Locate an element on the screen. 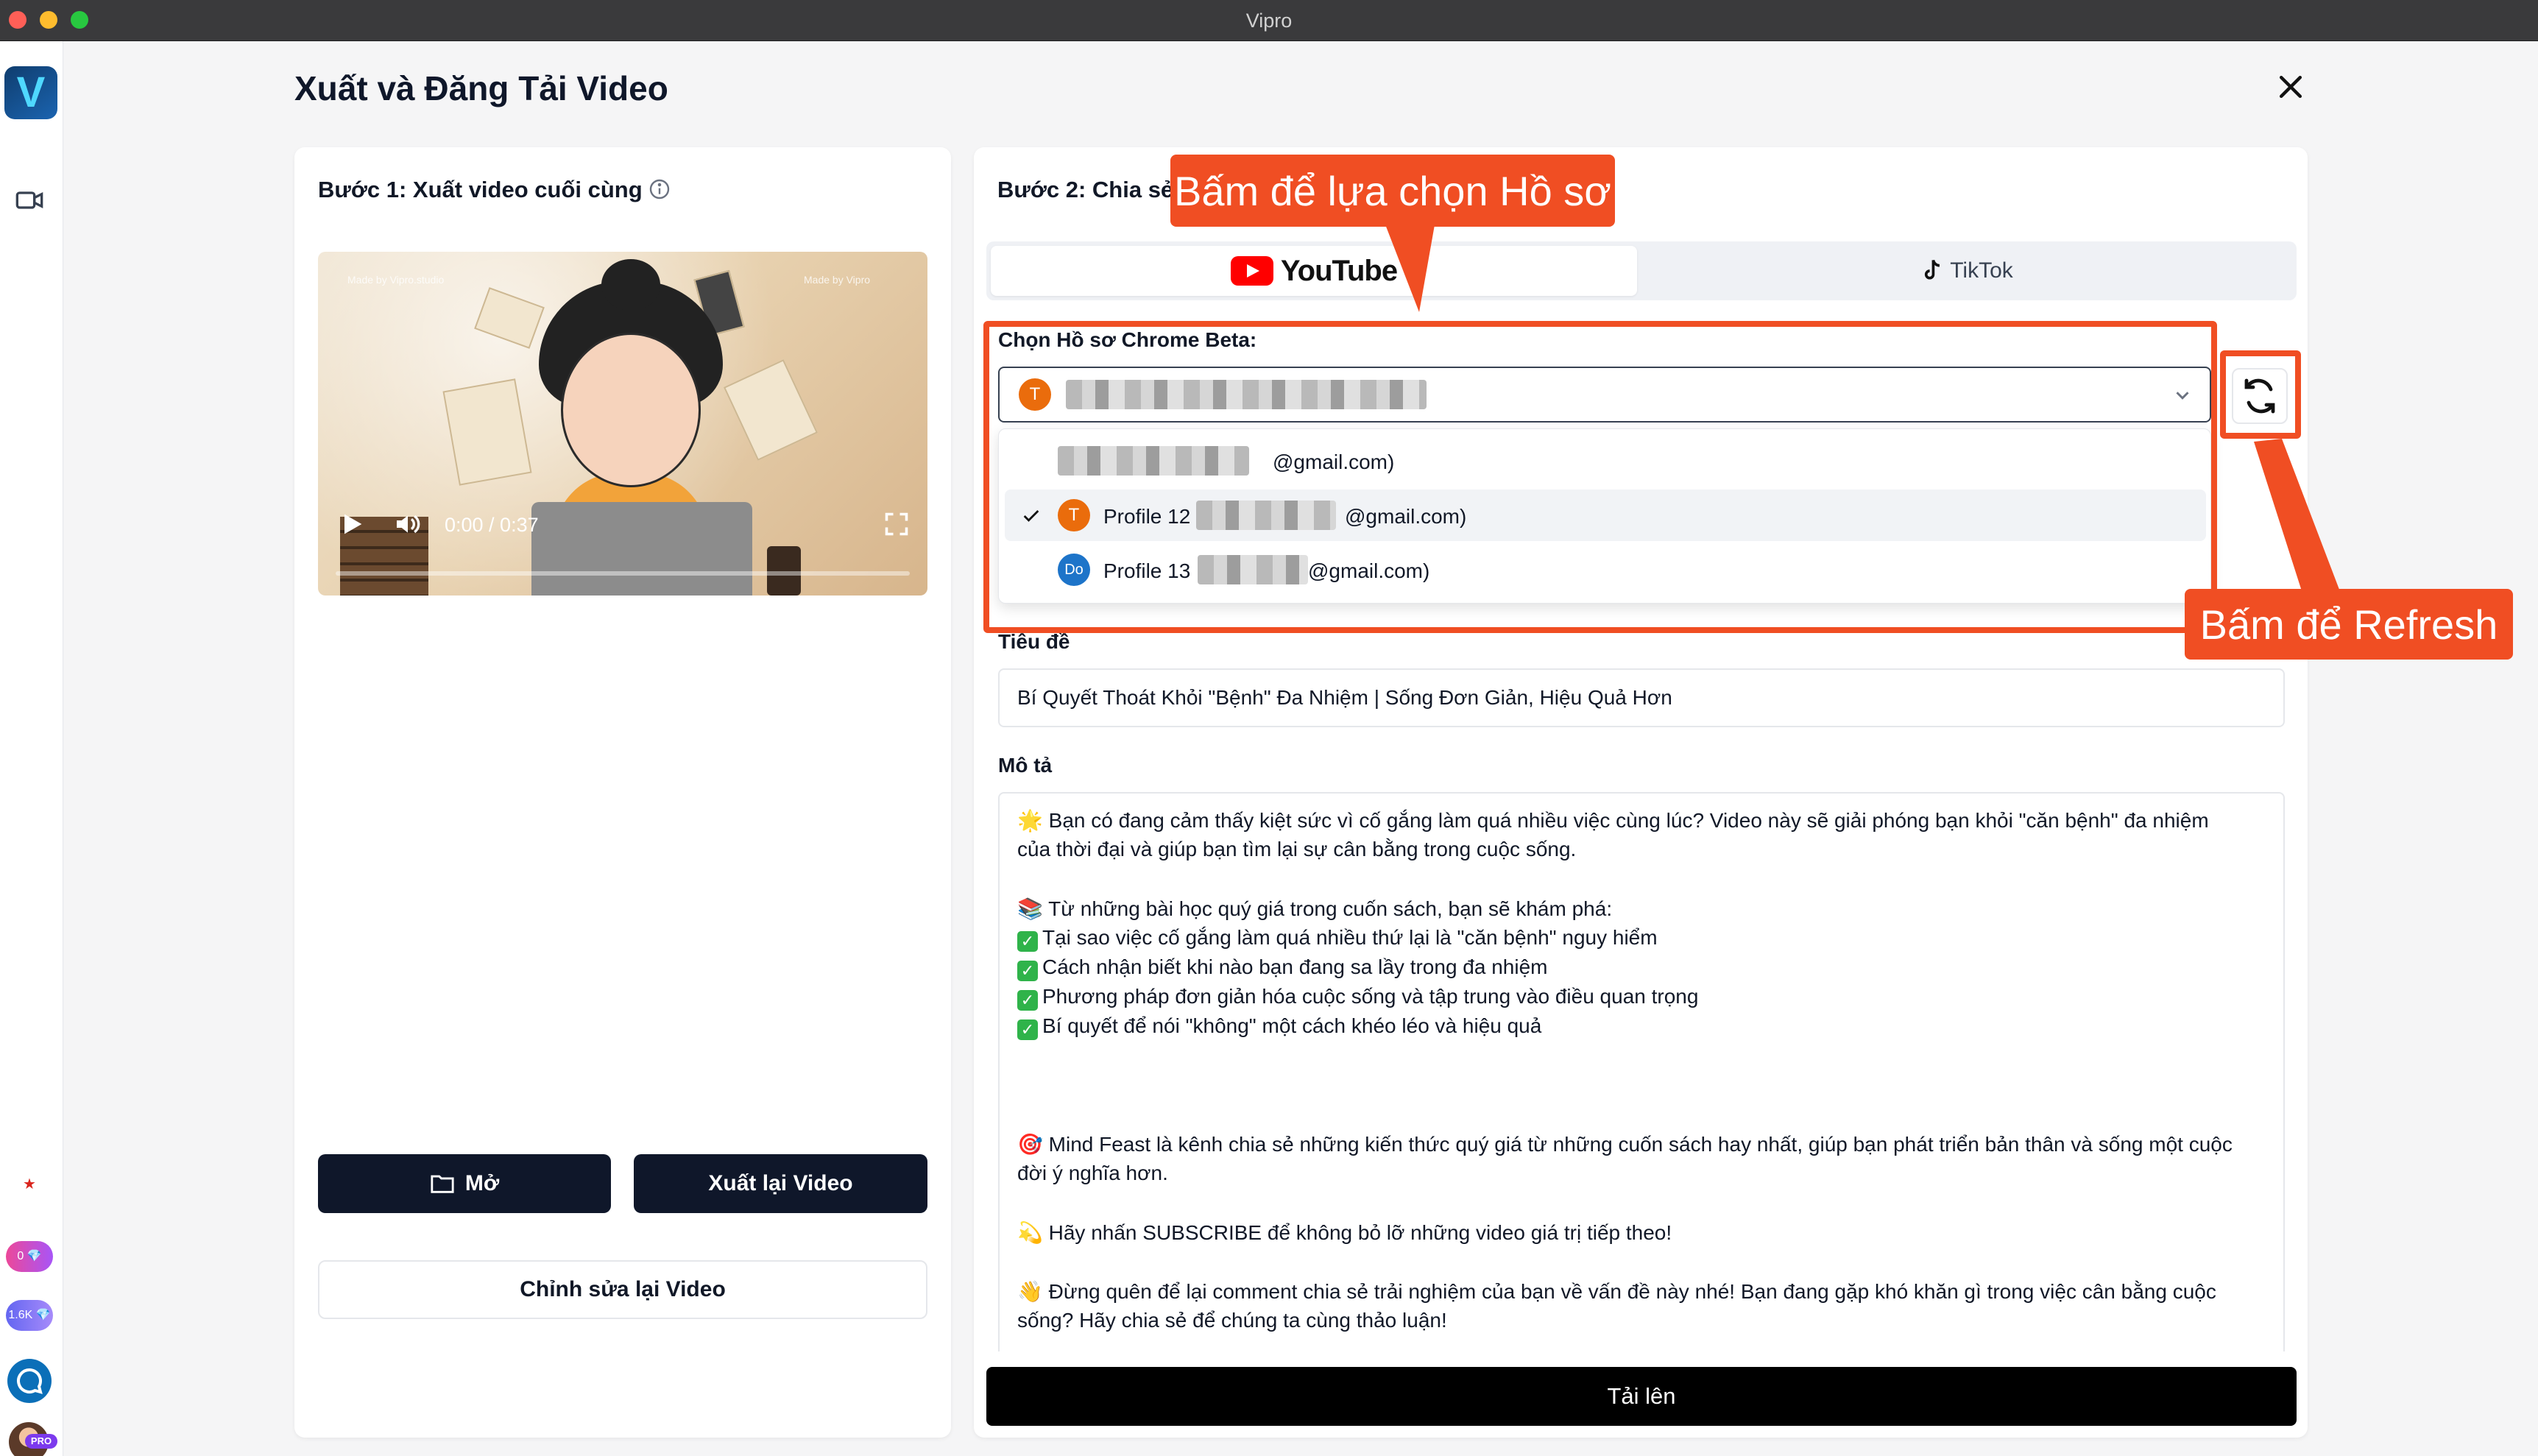  window-title: Vipro is located at coordinates (1269, 21).